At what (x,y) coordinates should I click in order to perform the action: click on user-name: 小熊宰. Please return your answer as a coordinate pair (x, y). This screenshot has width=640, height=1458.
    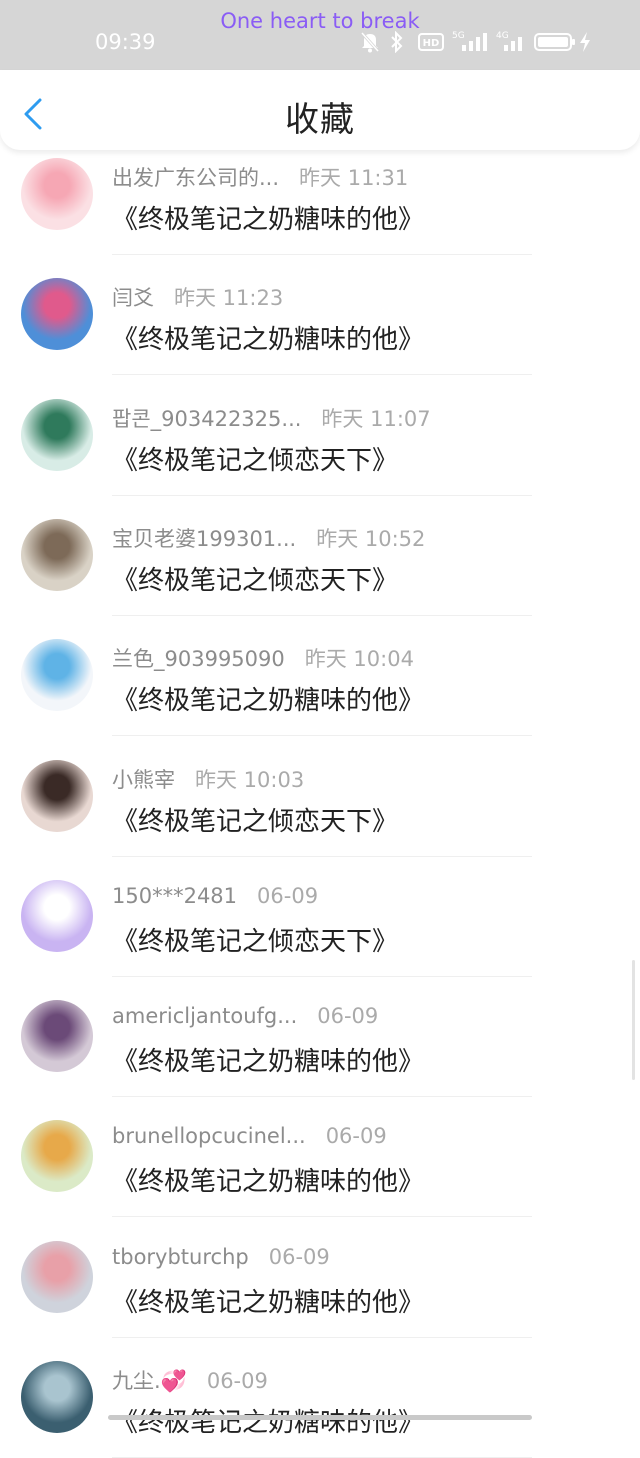
    Looking at the image, I should click on (143, 780).